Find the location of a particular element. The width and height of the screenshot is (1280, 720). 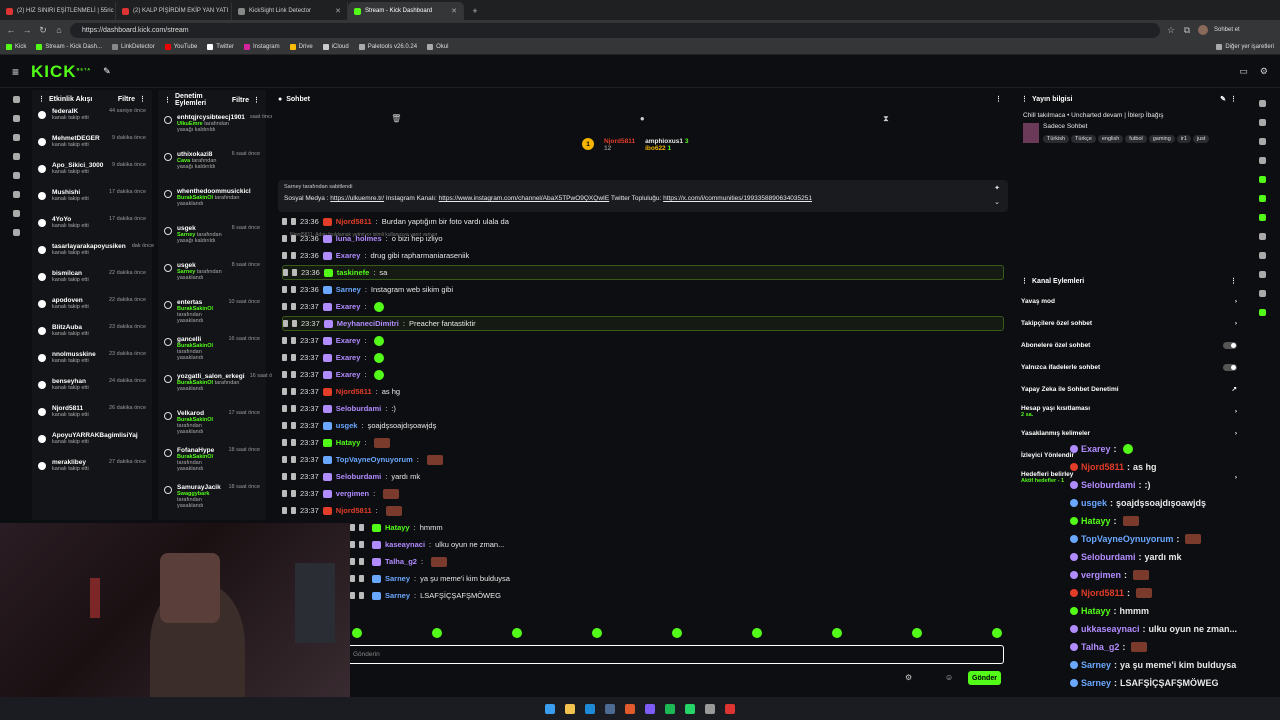

star-icon: ☆ is located at coordinates (1171, 30).